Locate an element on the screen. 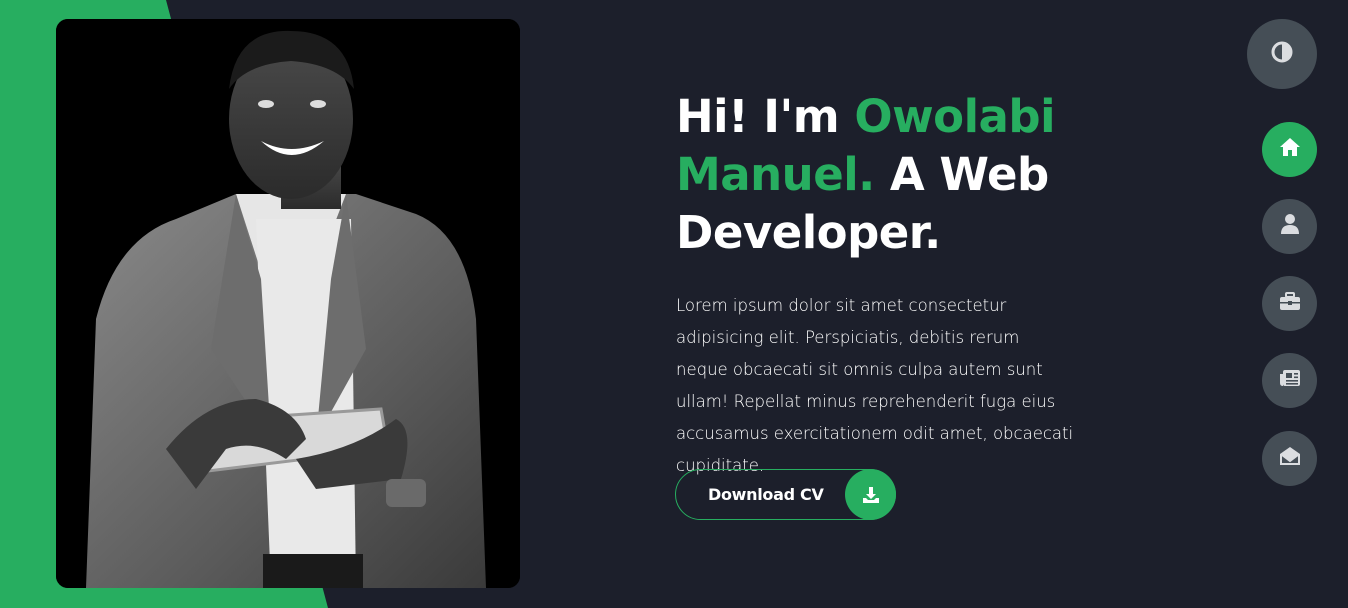 The image size is (1348, 608). nav-contact-button is located at coordinates (1289, 458).